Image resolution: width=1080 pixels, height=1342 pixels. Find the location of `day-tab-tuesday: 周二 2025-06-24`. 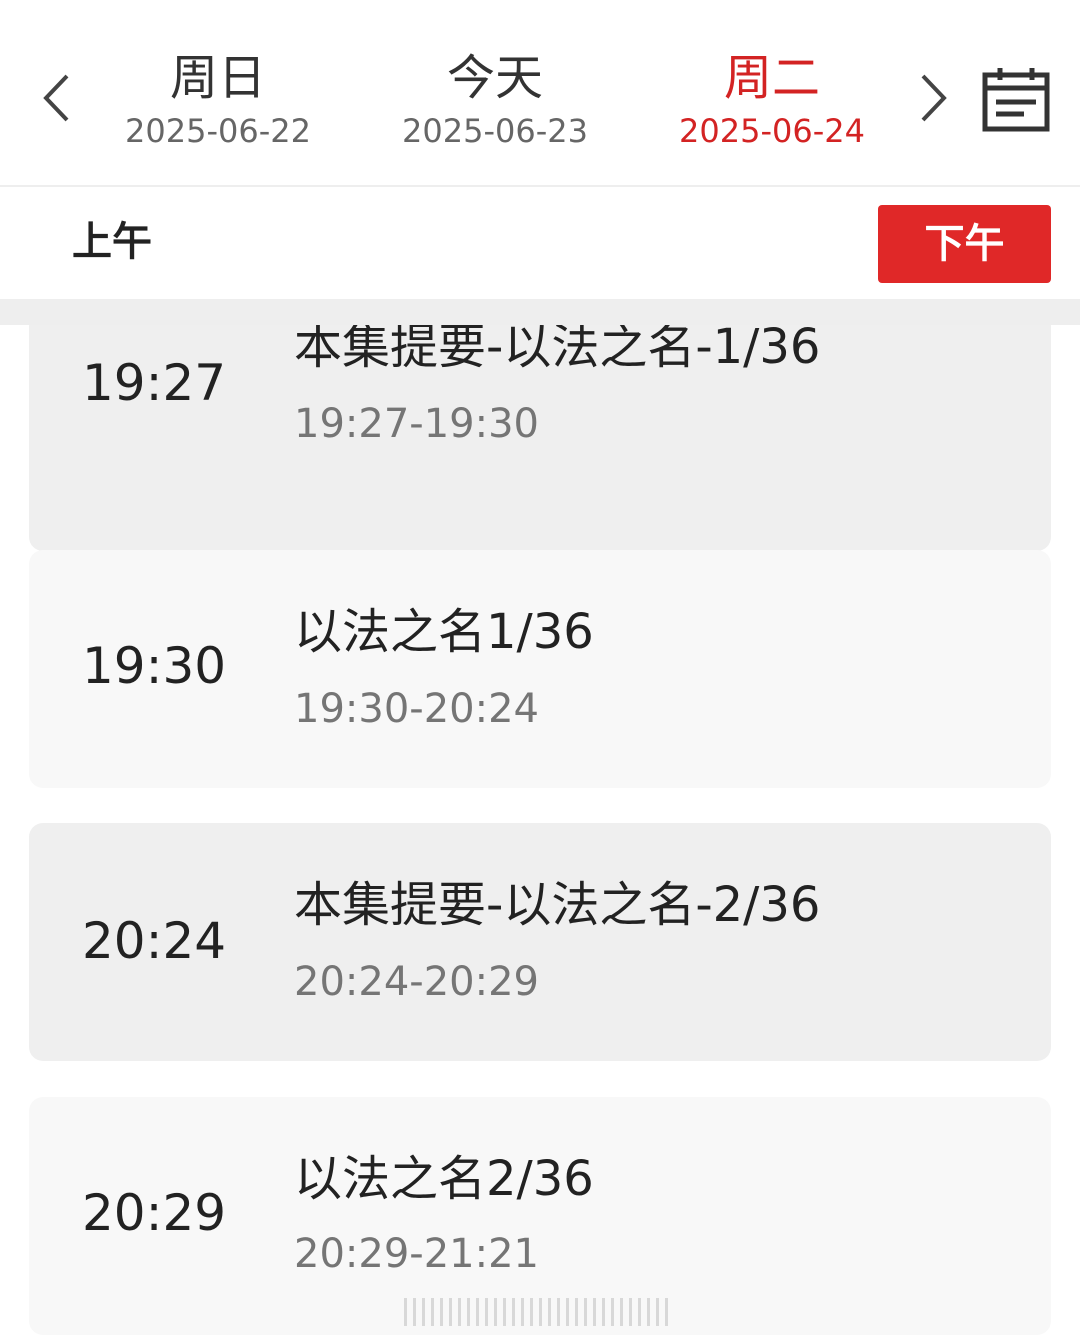

day-tab-tuesday: 周二 2025-06-24 is located at coordinates (772, 98).